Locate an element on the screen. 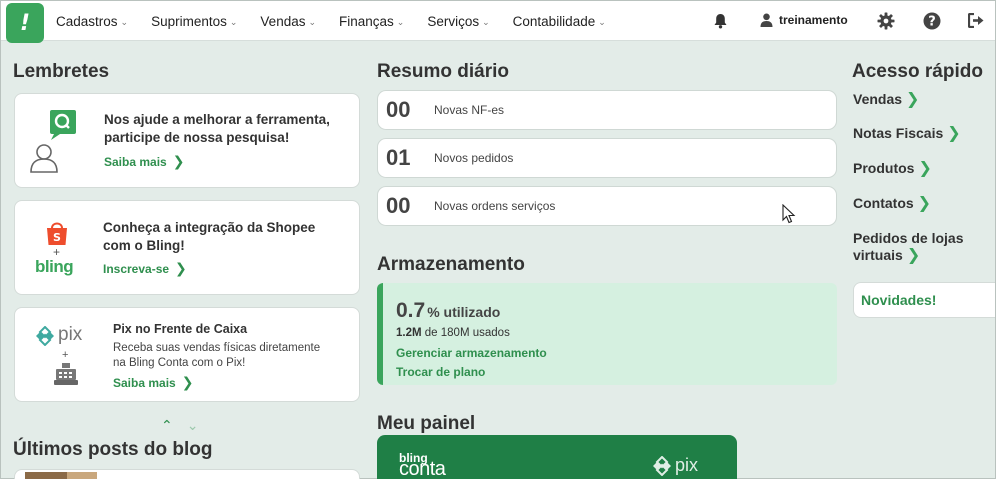 This screenshot has width=996, height=479. nav-servicos: Serviços ⌄ is located at coordinates (458, 21).